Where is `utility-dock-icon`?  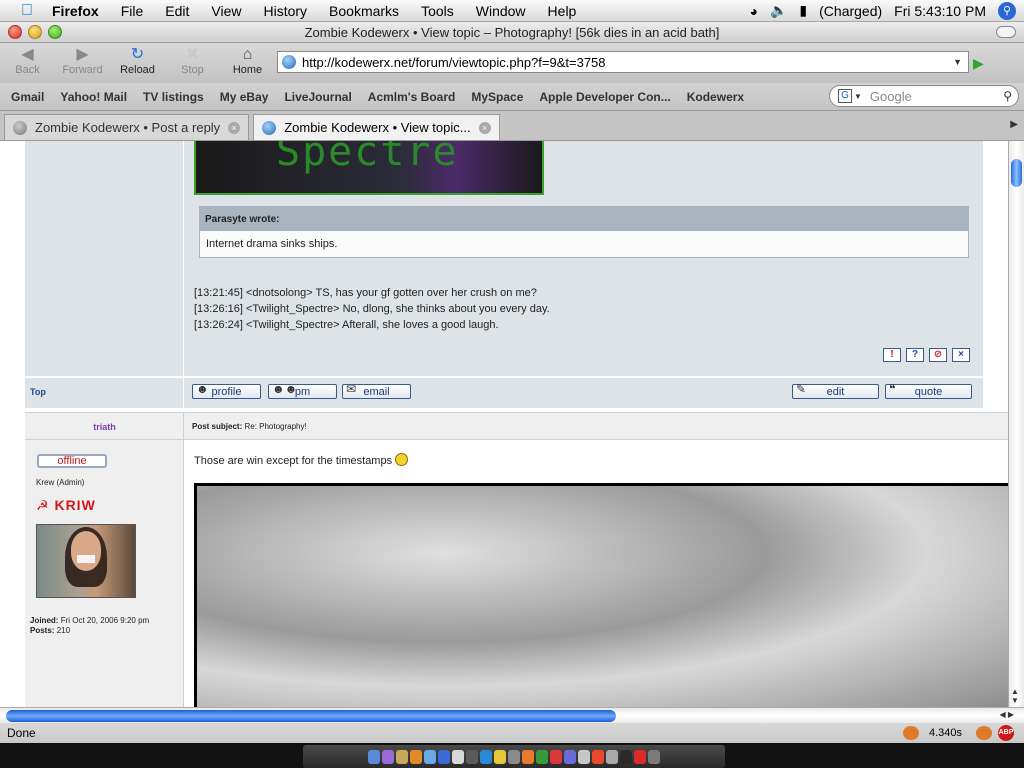
utility-dock-icon is located at coordinates (514, 756).